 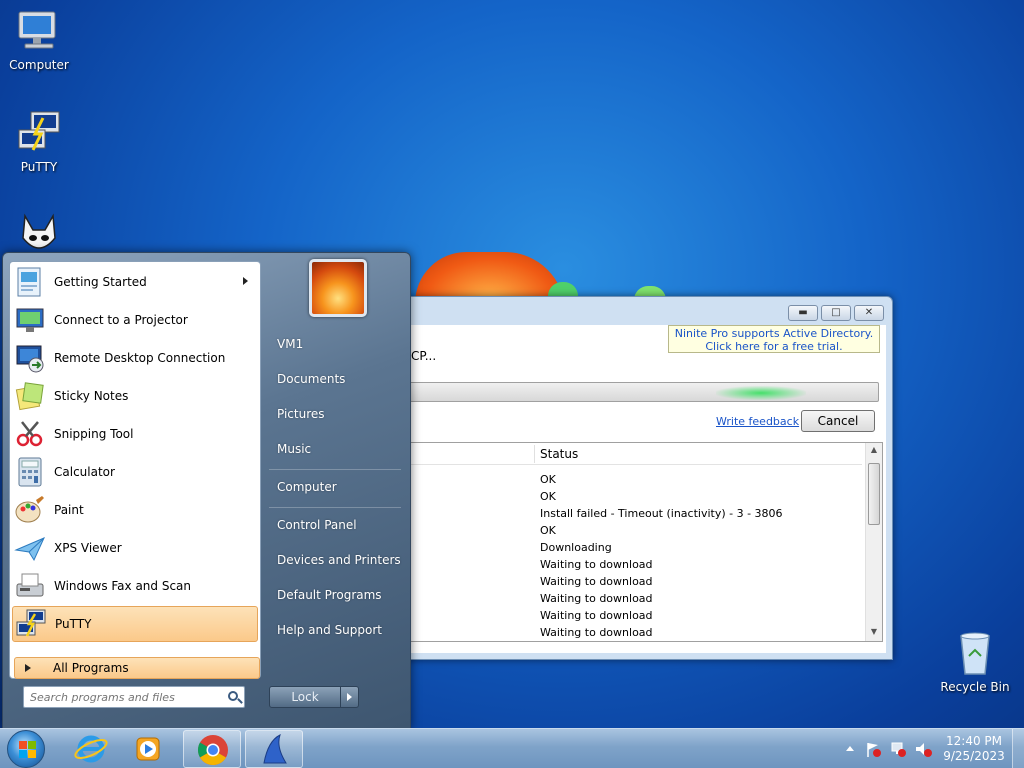 I want to click on projector-icon, so click(x=30, y=320).